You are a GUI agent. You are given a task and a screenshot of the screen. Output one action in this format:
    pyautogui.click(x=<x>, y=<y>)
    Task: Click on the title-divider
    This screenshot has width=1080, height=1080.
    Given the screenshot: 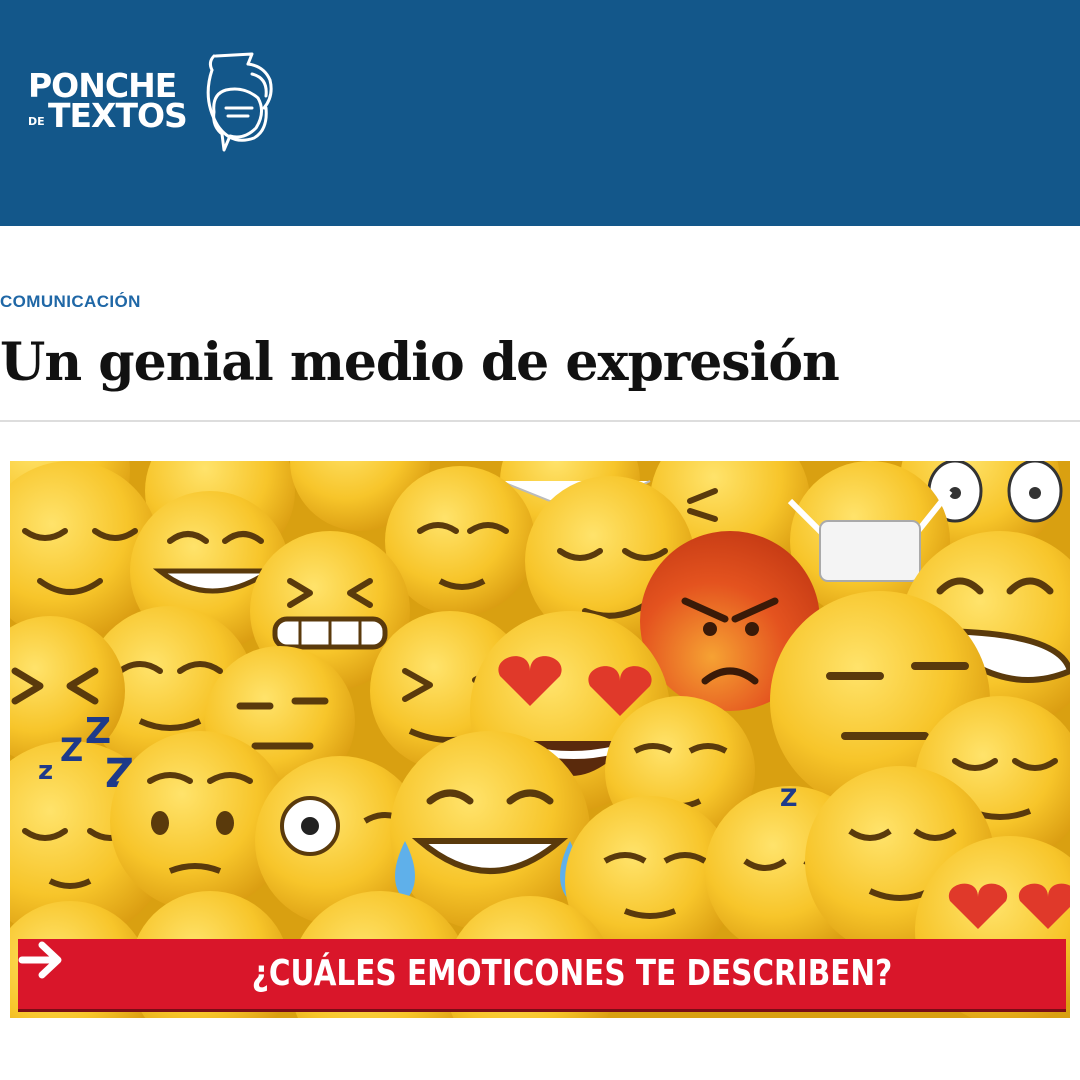 What is the action you would take?
    pyautogui.click(x=540, y=421)
    